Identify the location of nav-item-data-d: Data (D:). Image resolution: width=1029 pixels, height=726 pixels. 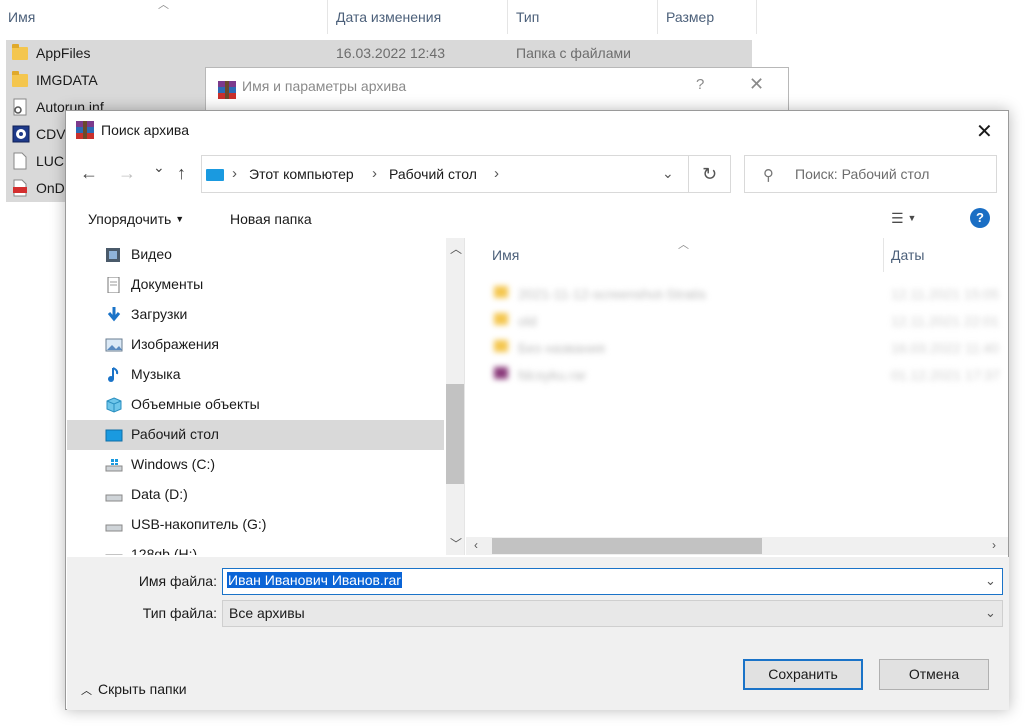
(255, 495).